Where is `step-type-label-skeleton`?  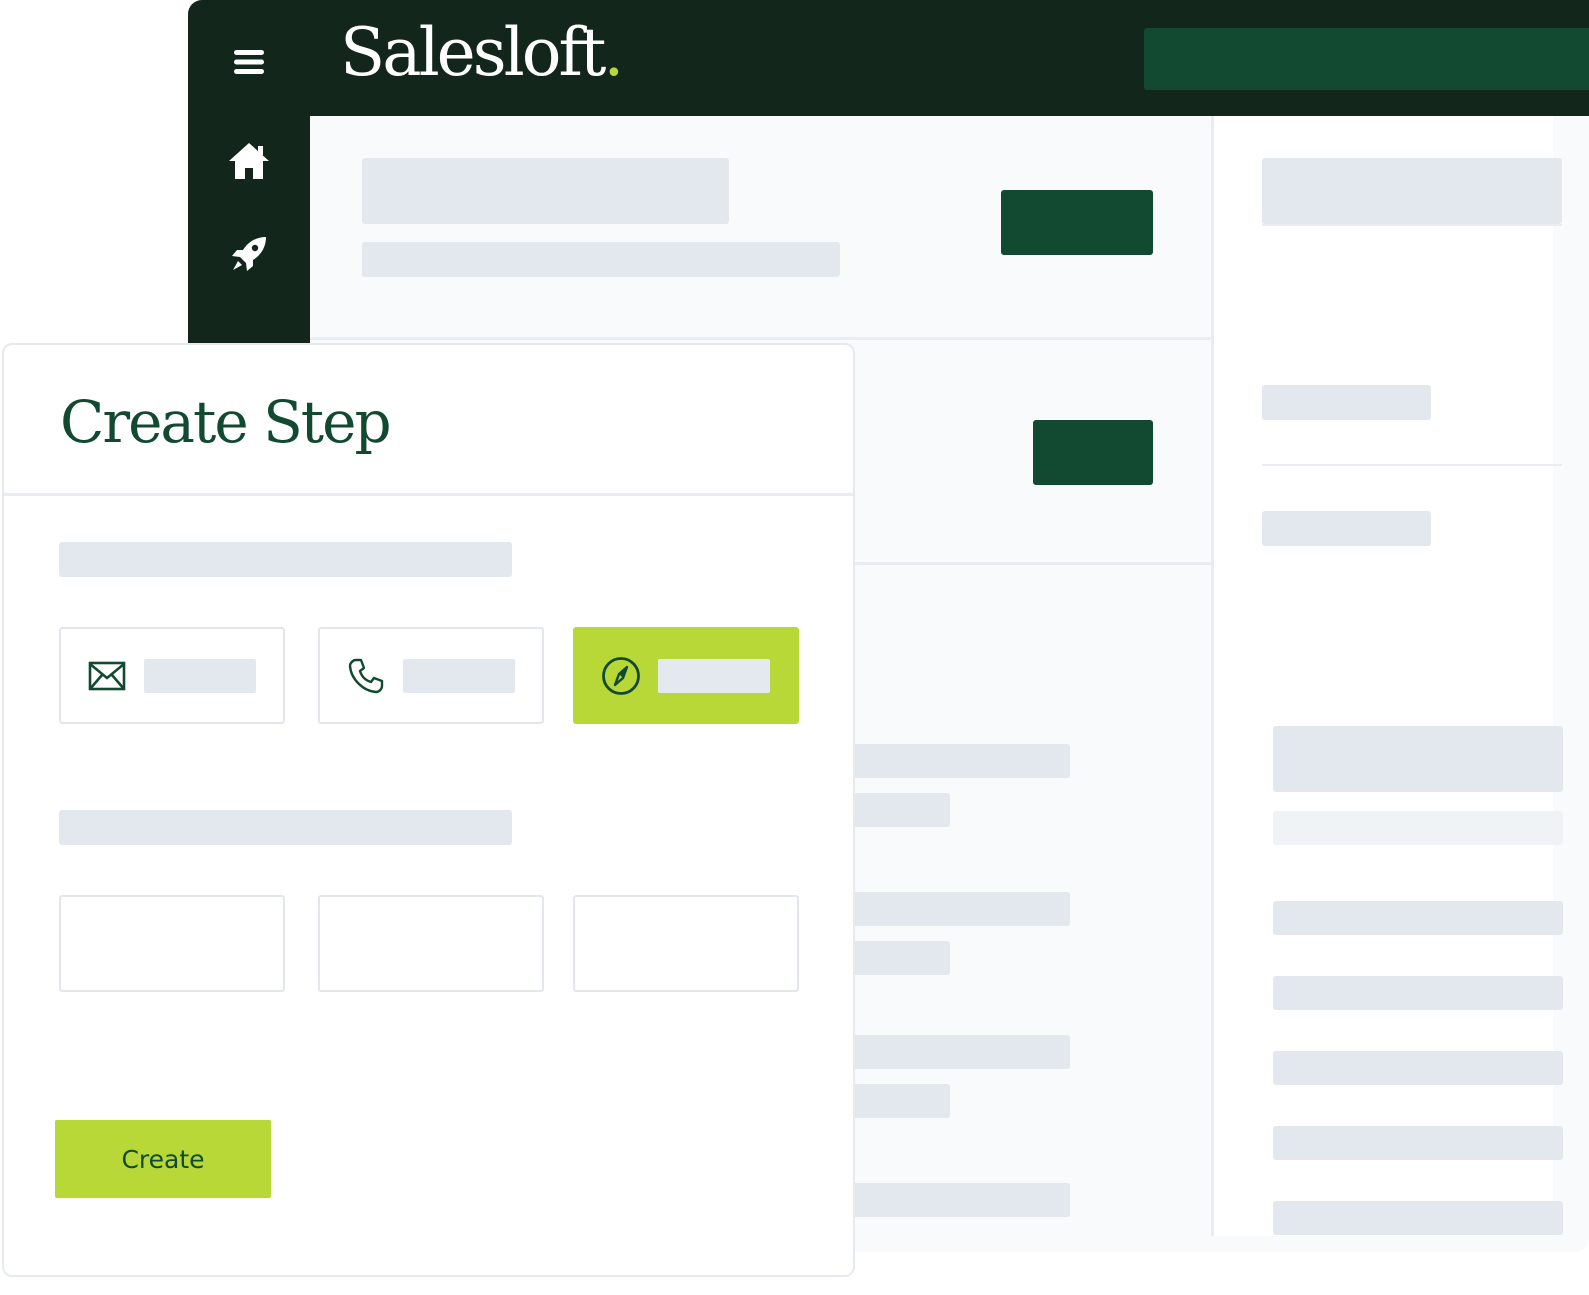 step-type-label-skeleton is located at coordinates (285, 559).